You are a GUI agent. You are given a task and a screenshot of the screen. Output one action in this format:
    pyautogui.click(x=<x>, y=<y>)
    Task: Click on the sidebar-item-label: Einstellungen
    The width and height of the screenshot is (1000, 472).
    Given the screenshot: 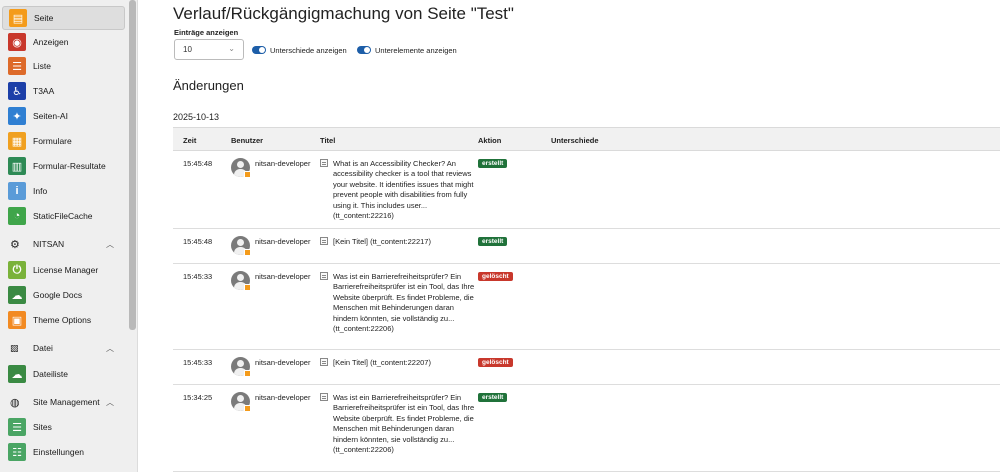 What is the action you would take?
    pyautogui.click(x=59, y=452)
    